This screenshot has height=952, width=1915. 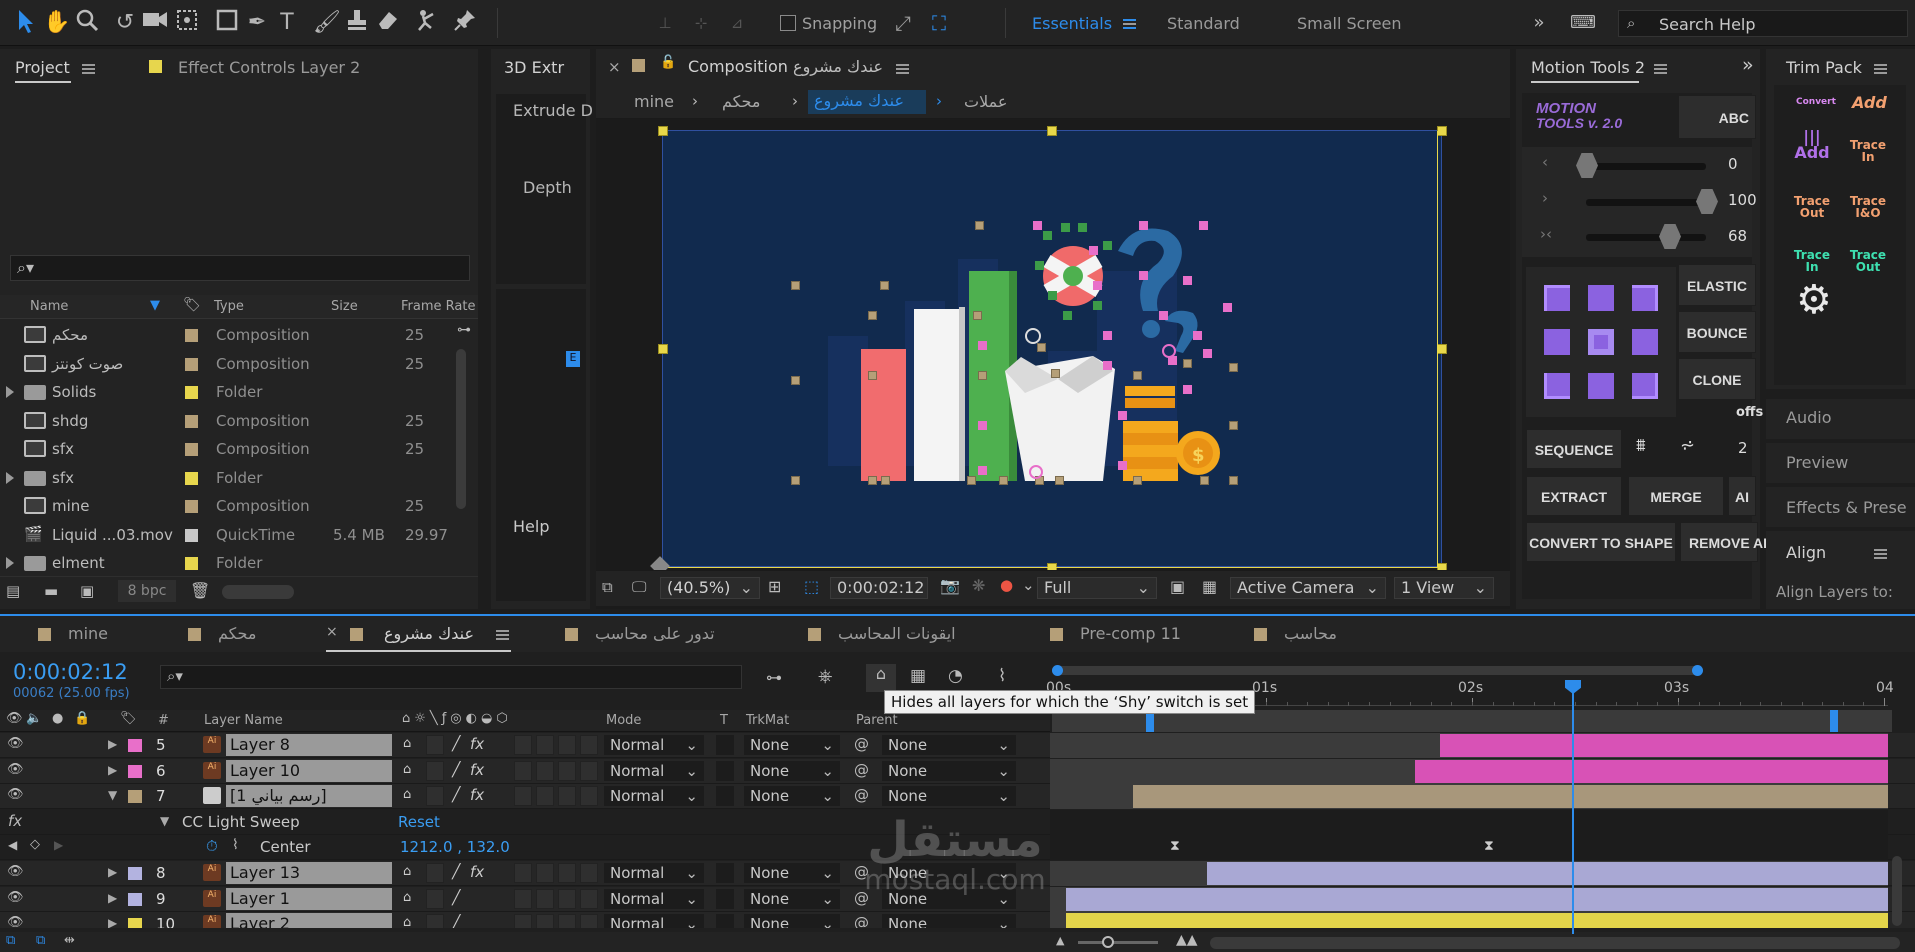 What do you see at coordinates (1717, 379) in the screenshot?
I see `clone-button: CLONE` at bounding box center [1717, 379].